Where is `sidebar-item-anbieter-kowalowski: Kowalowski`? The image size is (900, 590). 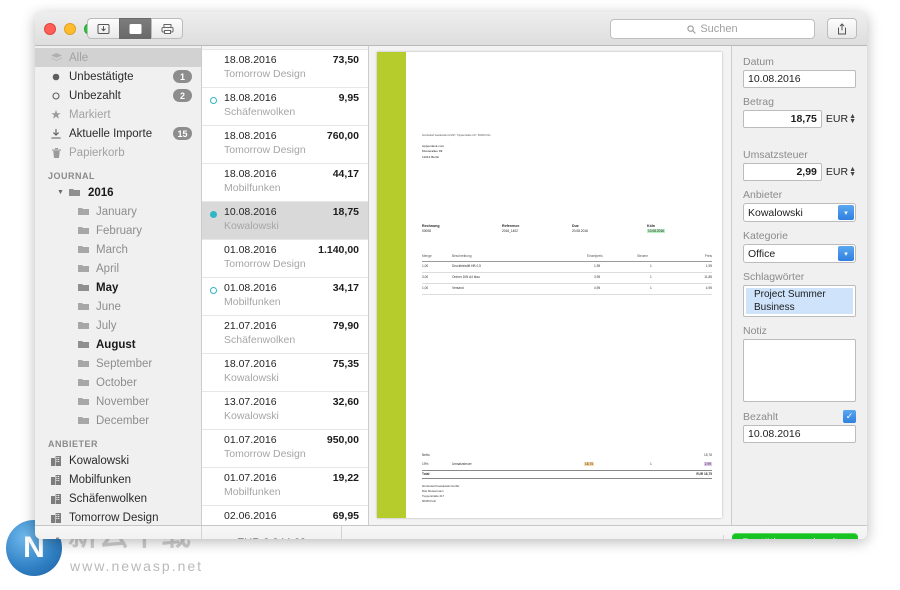
sidebar-item-anbieter-kowalowski: Kowalowski is located at coordinates (118, 460).